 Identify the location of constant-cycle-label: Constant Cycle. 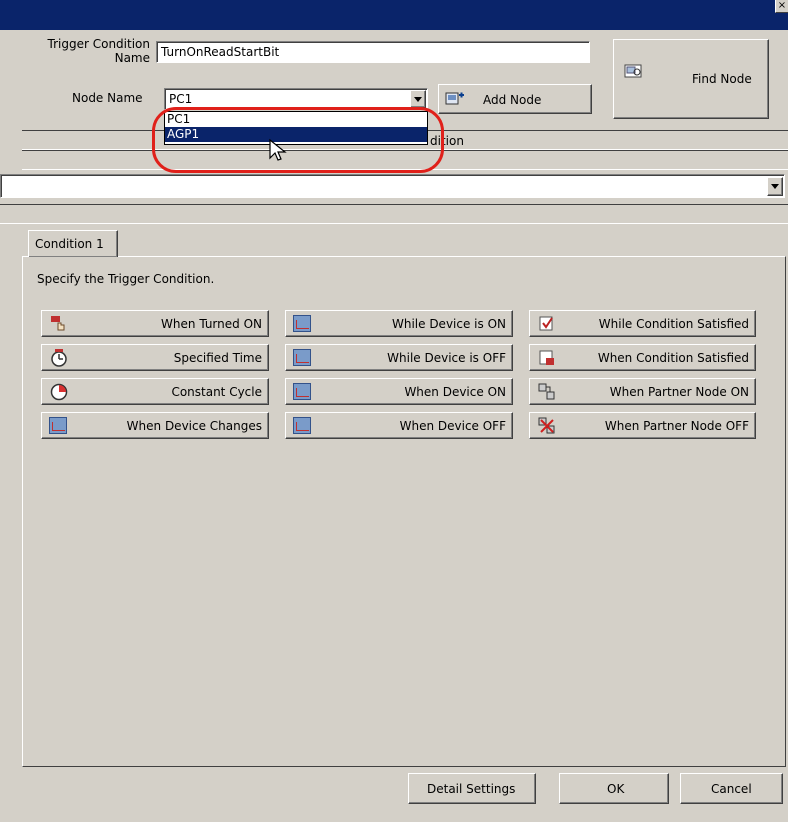
(216, 392).